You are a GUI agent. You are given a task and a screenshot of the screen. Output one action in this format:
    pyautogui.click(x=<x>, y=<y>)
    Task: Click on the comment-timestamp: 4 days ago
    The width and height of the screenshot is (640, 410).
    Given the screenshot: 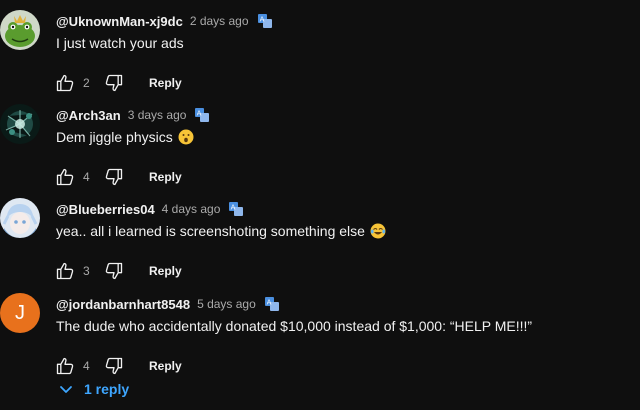 What is the action you would take?
    pyautogui.click(x=191, y=209)
    